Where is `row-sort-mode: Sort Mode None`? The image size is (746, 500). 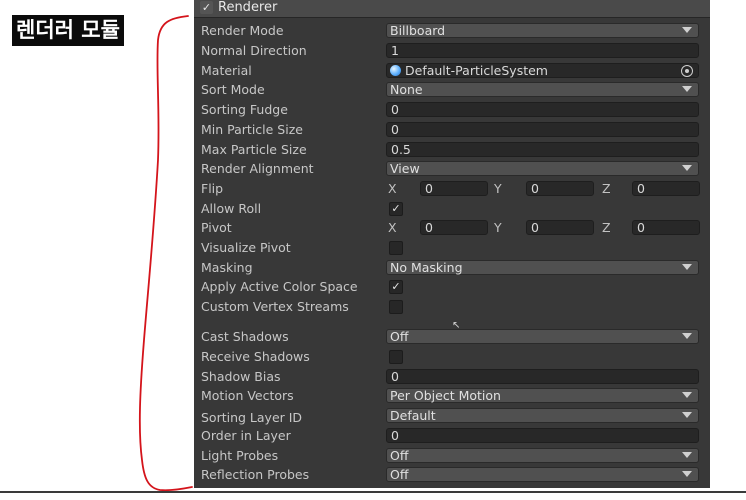
row-sort-mode: Sort Mode None is located at coordinates (452, 90).